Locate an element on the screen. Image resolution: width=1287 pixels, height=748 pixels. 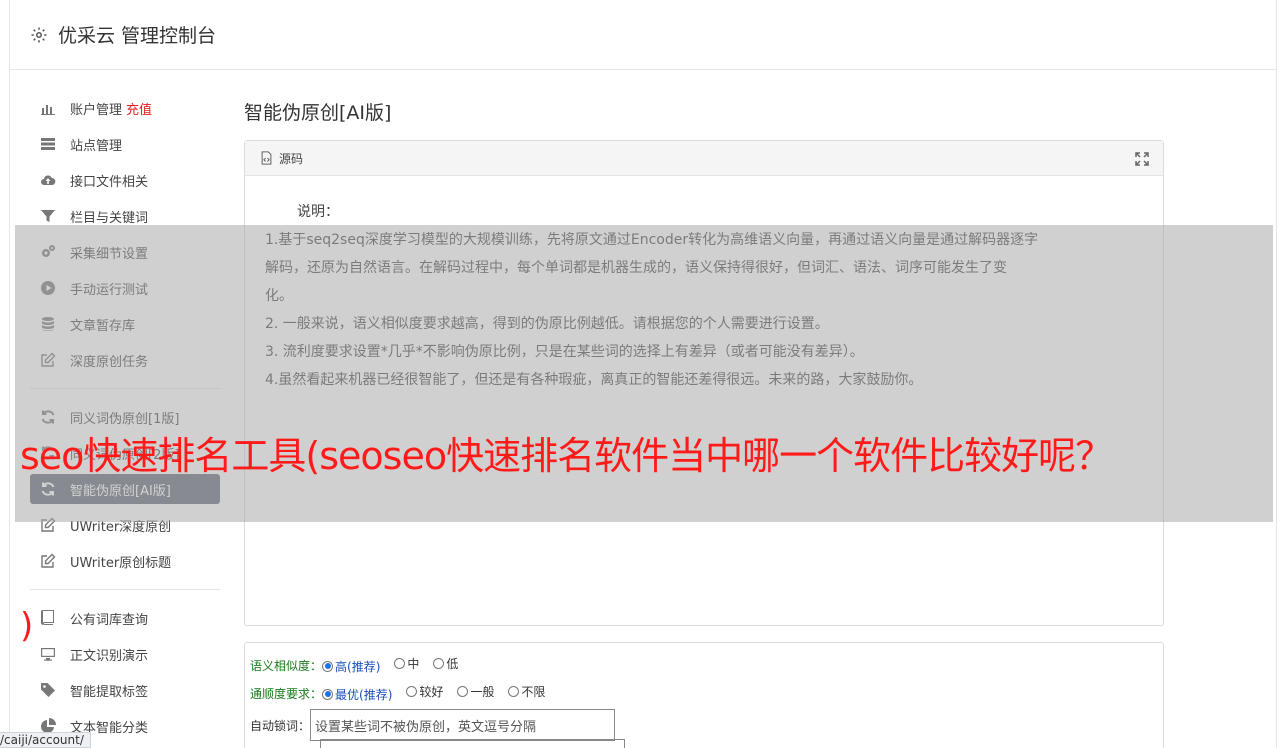
radio-label: 较好 is located at coordinates (431, 692).